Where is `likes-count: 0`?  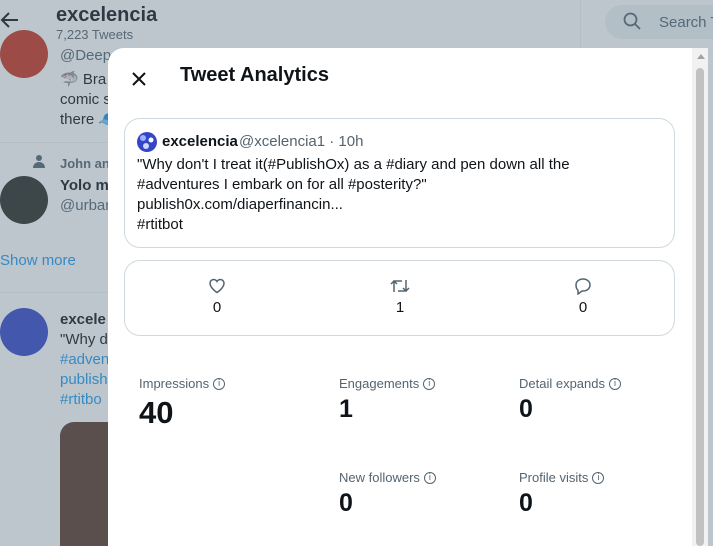 likes-count: 0 is located at coordinates (217, 307).